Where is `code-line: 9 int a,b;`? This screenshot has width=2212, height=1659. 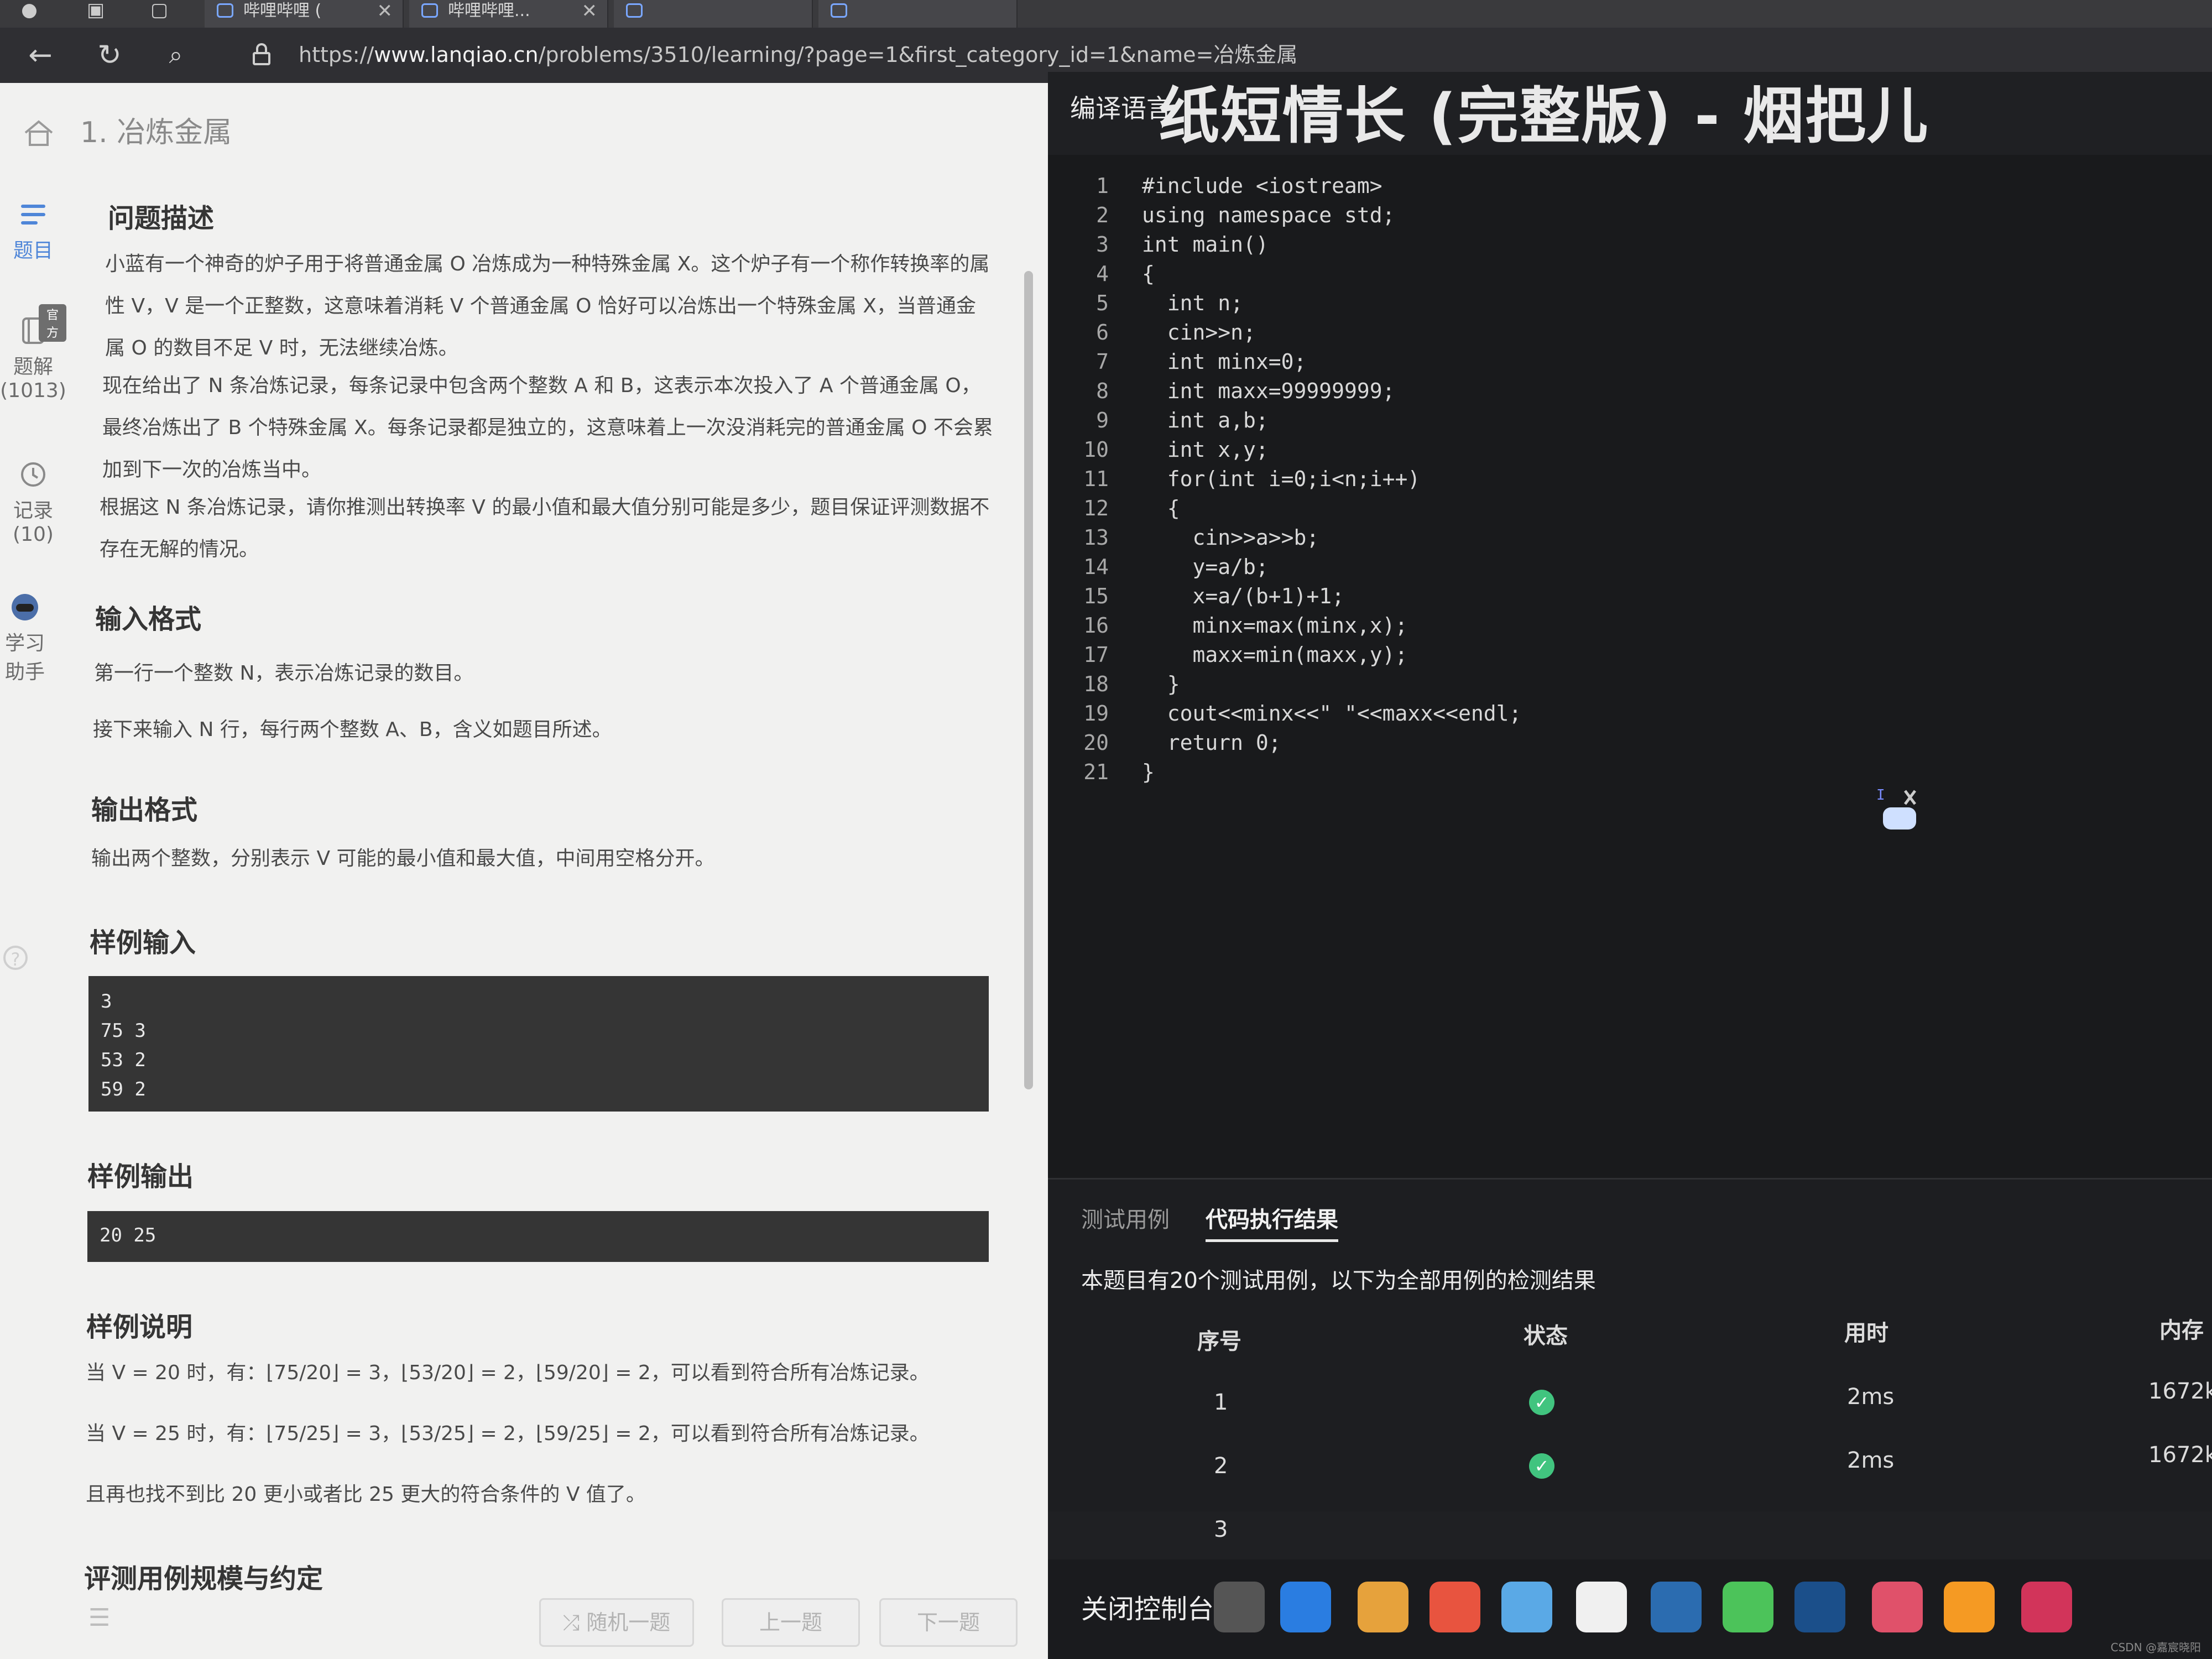
code-line: 9 int a,b; is located at coordinates (1630, 421).